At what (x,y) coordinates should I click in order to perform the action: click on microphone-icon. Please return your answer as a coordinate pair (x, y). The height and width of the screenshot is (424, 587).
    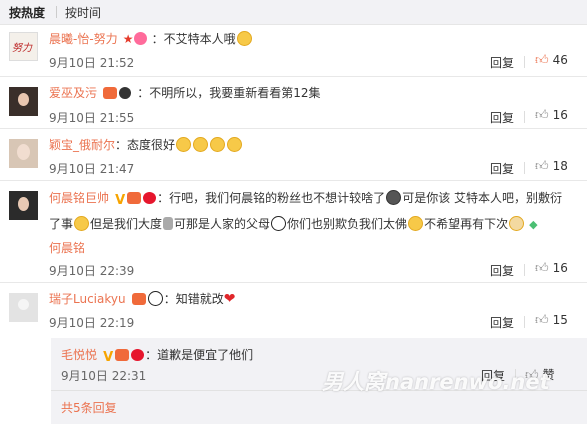
    Looking at the image, I should click on (168, 223).